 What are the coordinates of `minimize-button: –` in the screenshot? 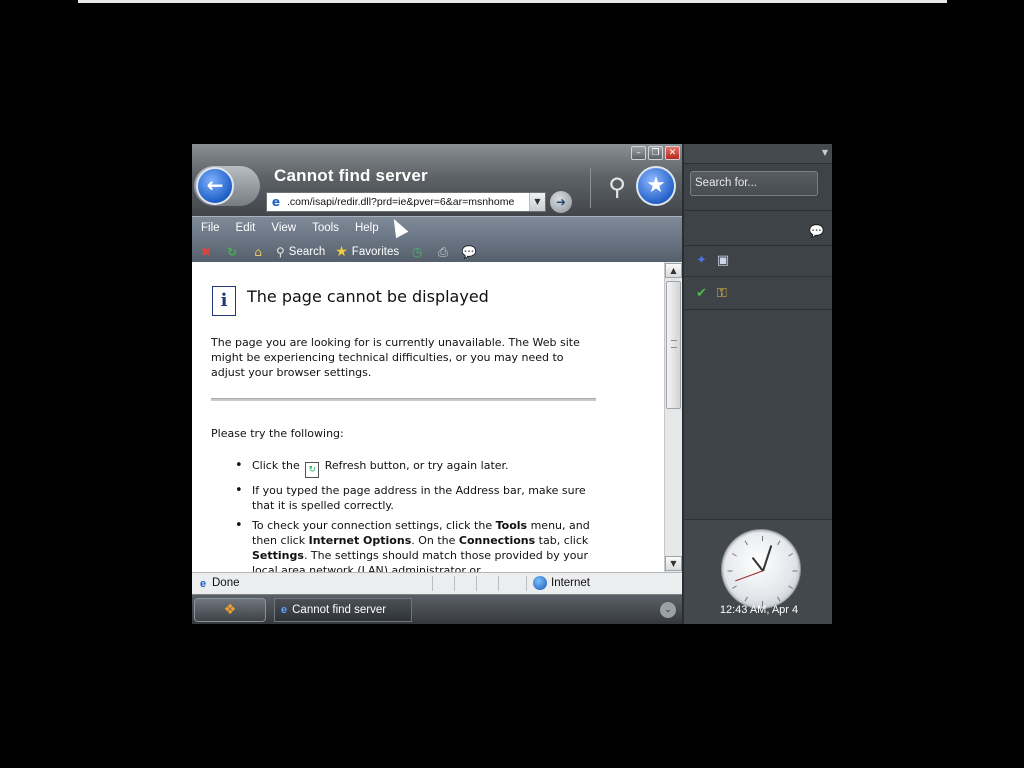 It's located at (638, 153).